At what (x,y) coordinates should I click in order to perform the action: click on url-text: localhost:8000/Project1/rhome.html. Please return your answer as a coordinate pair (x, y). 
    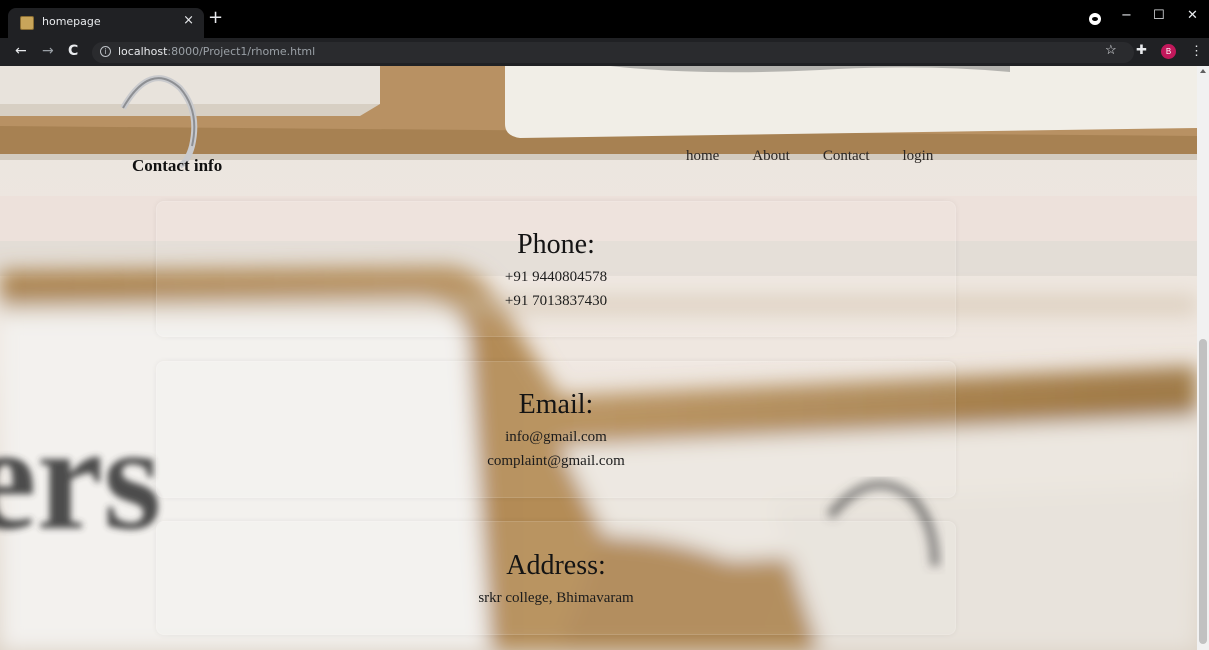
    Looking at the image, I should click on (216, 51).